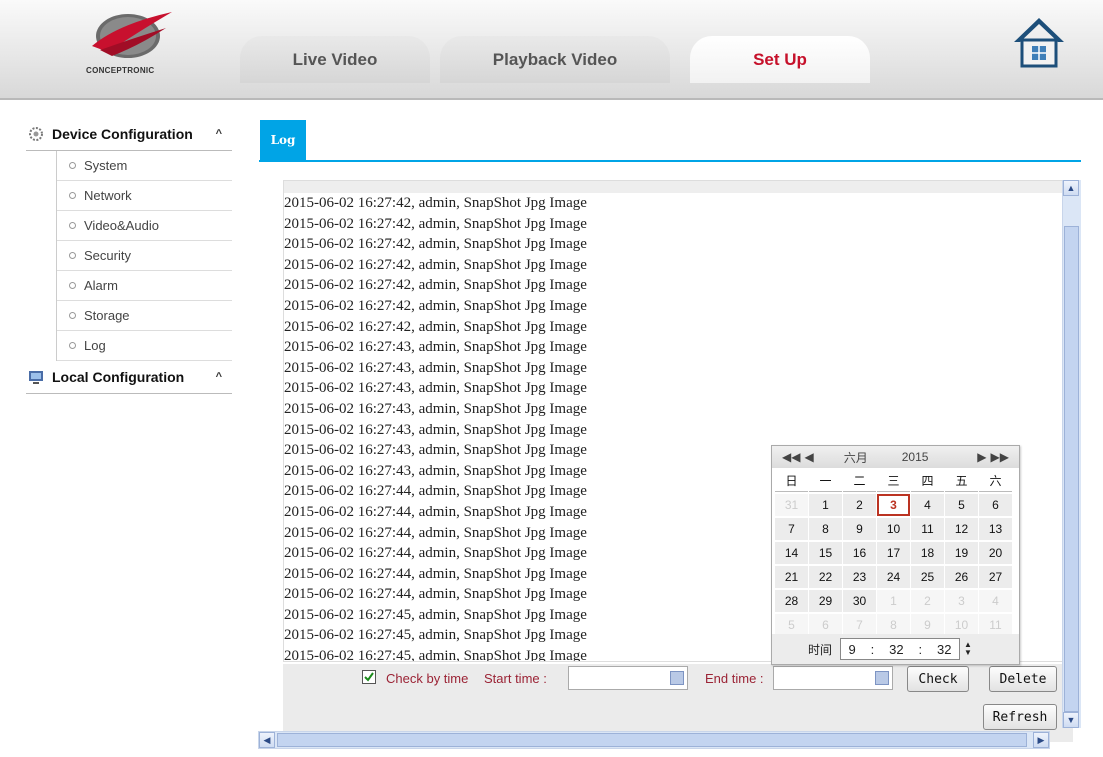  What do you see at coordinates (859, 481) in the screenshot?
I see `weekday-header: 二` at bounding box center [859, 481].